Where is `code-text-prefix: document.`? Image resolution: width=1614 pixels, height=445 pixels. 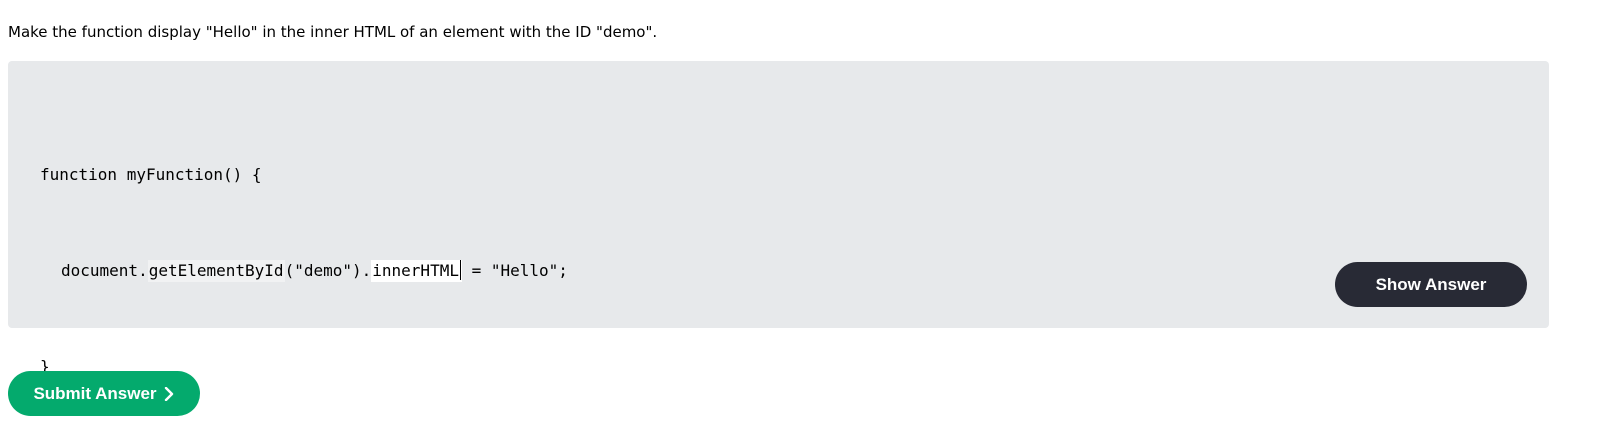
code-text-prefix: document. is located at coordinates (104, 270).